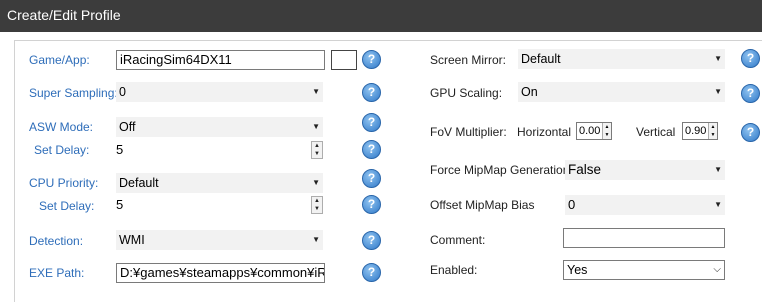 The width and height of the screenshot is (762, 302). What do you see at coordinates (645, 205) in the screenshot?
I see `offset-mipmap-dropdown: 0 ▼` at bounding box center [645, 205].